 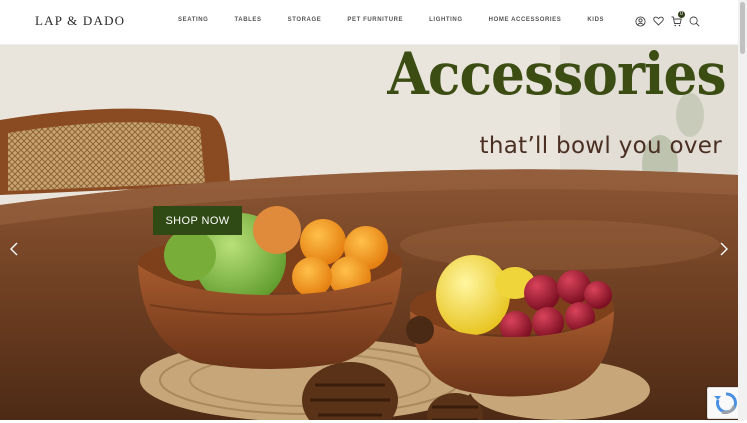 I want to click on page-scrollbar, so click(x=742, y=210).